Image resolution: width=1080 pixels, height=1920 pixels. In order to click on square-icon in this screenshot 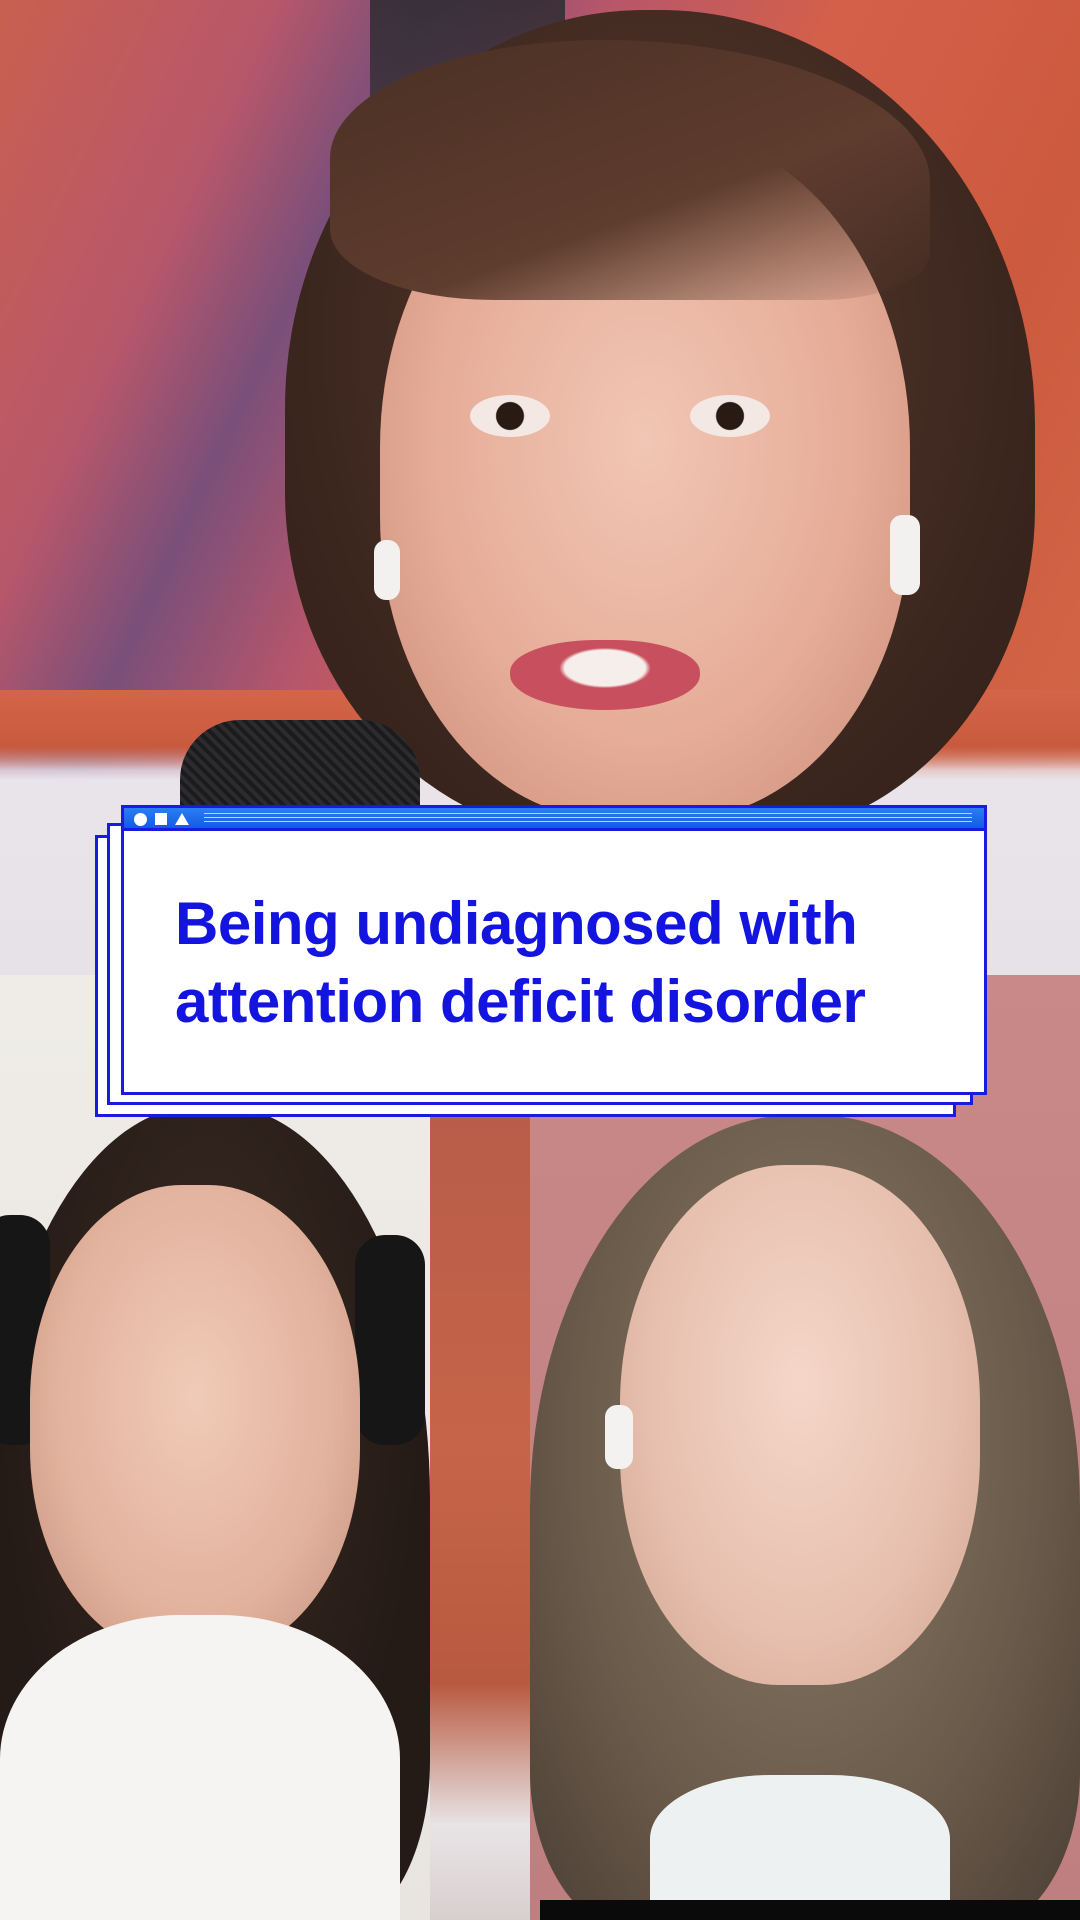, I will do `click(161, 819)`.